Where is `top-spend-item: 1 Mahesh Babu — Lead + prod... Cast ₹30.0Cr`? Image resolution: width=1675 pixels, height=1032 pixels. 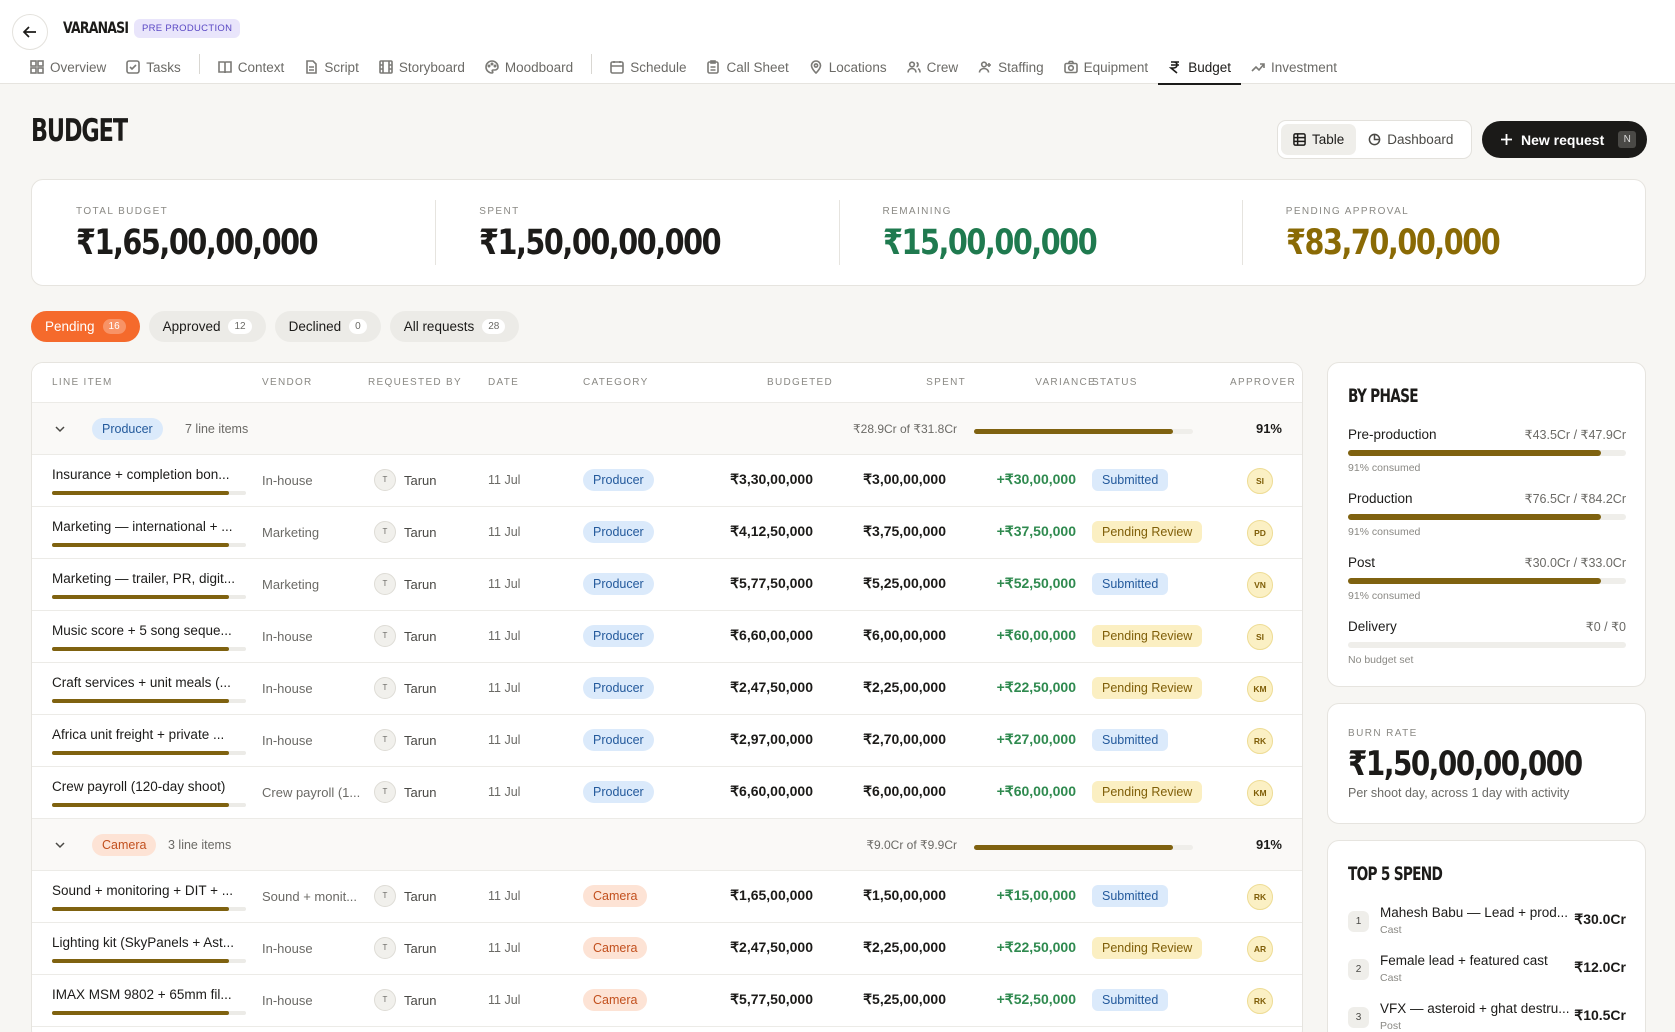
top-spend-item: 1 Mahesh Babu — Lead + prod... Cast ₹30.0Cr is located at coordinates (1487, 926).